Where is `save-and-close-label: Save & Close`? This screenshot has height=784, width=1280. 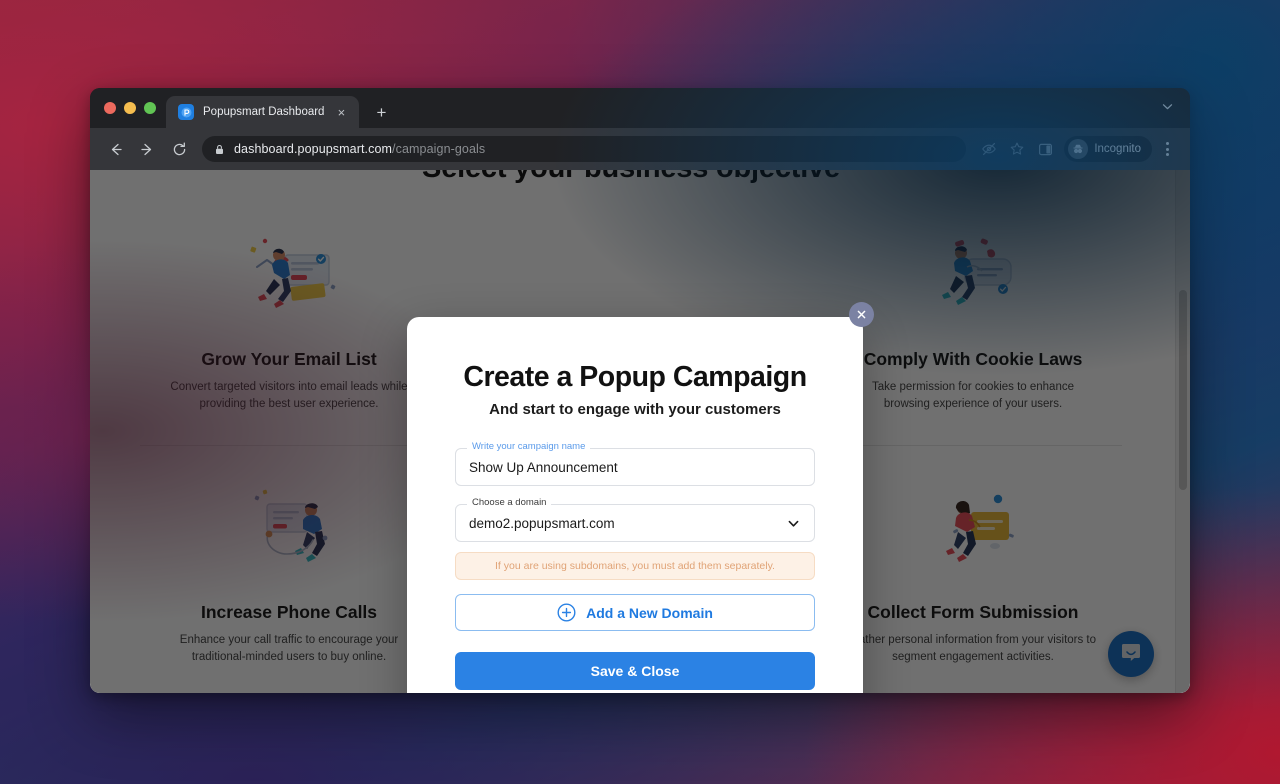 save-and-close-label: Save & Close is located at coordinates (635, 671).